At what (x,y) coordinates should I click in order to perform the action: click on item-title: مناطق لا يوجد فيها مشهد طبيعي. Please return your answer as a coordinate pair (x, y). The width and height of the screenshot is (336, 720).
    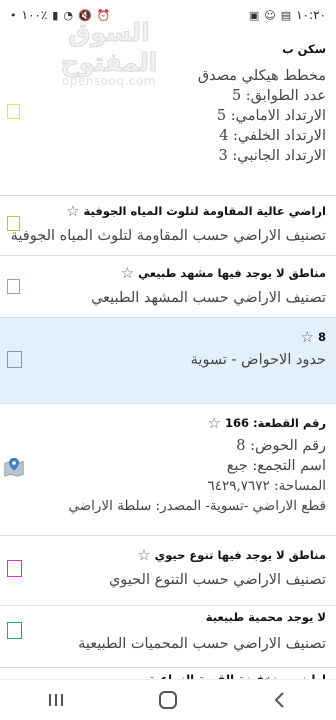
    Looking at the image, I should click on (232, 273).